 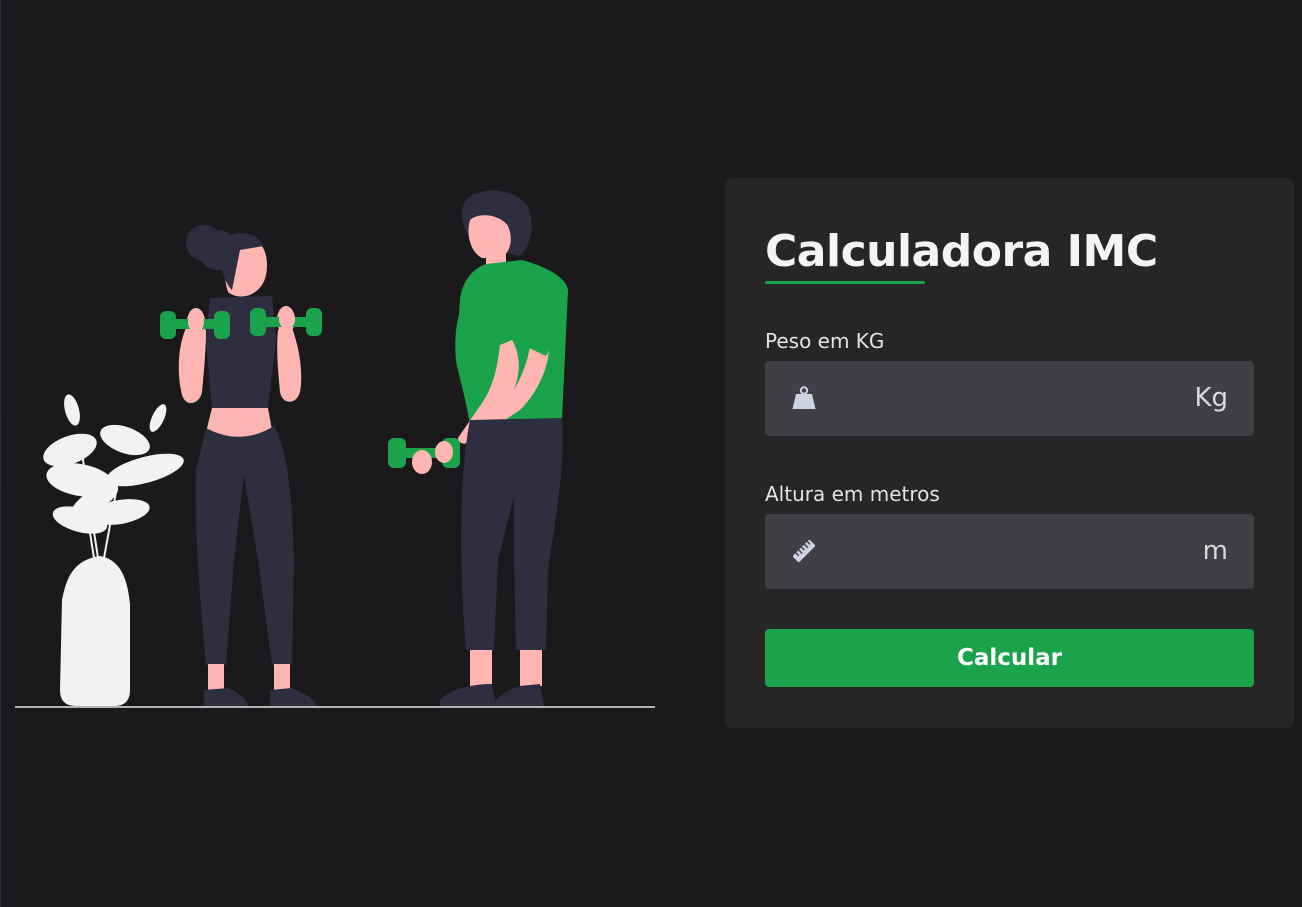 I want to click on man-figure, so click(x=478, y=448).